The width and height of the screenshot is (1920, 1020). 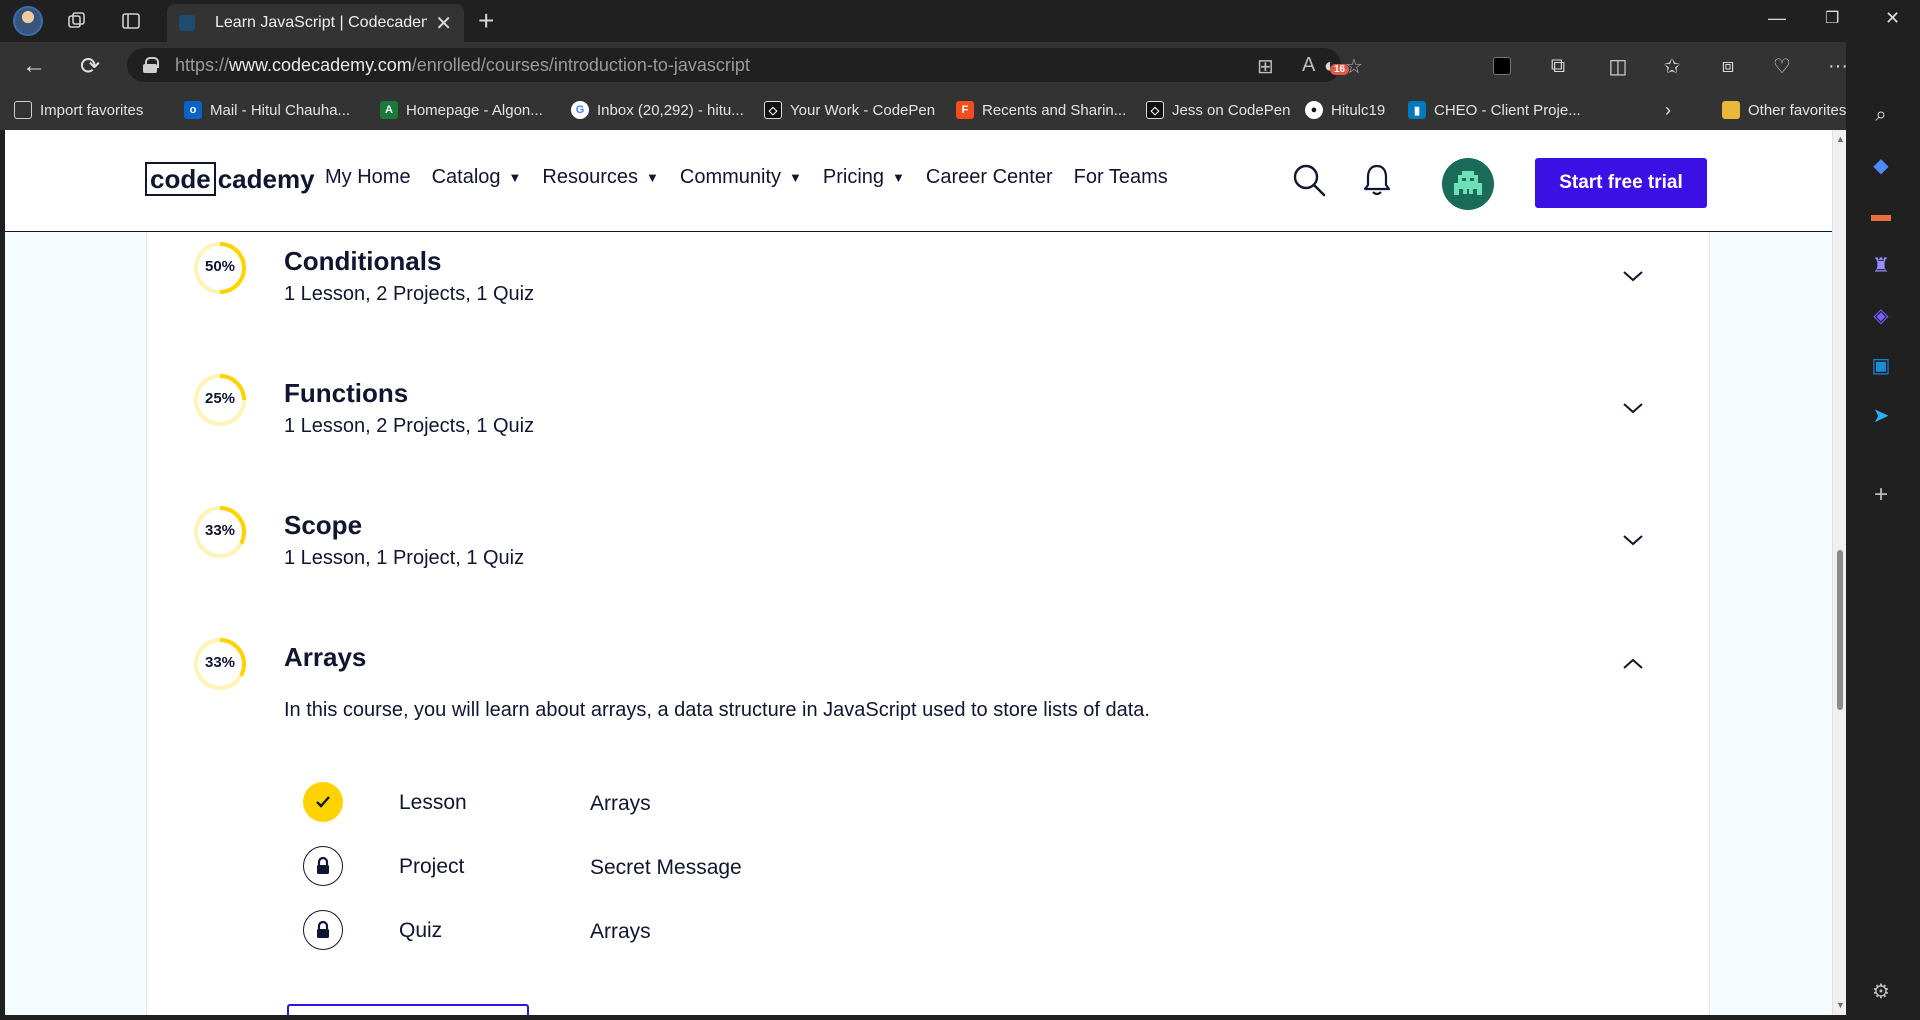 I want to click on browser-tab-bar: Learn JavaScript | Codecademy ✕ + — ❐ ✕, so click(x=960, y=21).